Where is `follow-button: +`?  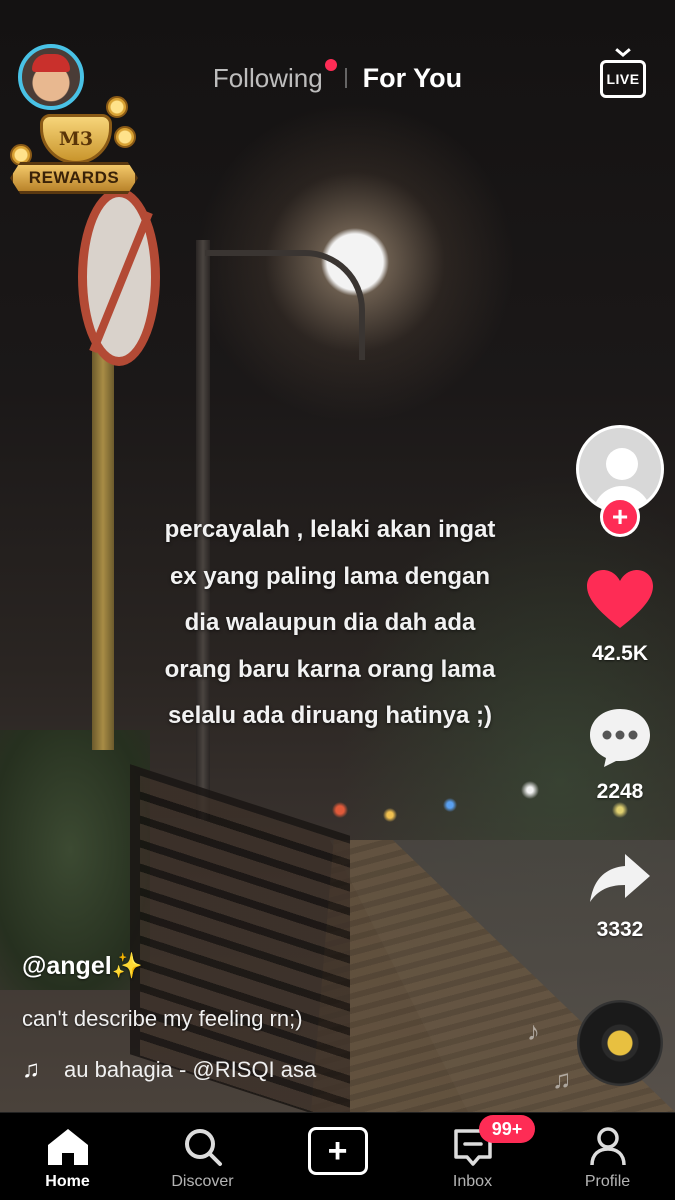 follow-button: + is located at coordinates (620, 517).